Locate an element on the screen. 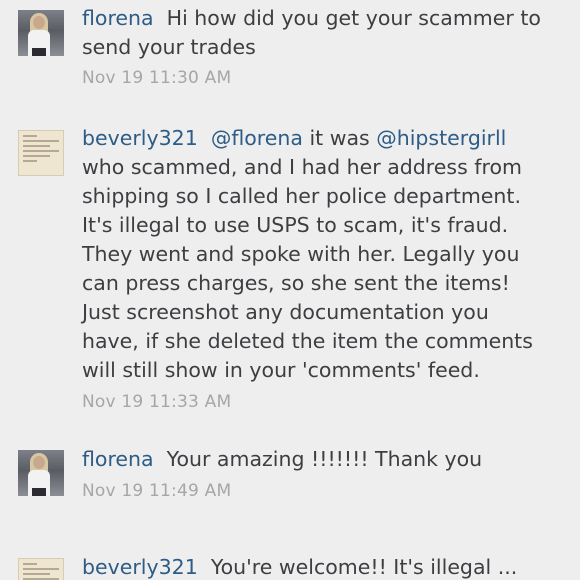  comment-text: florena Your amazing !!!!!!! Thank you is located at coordinates (317, 459).